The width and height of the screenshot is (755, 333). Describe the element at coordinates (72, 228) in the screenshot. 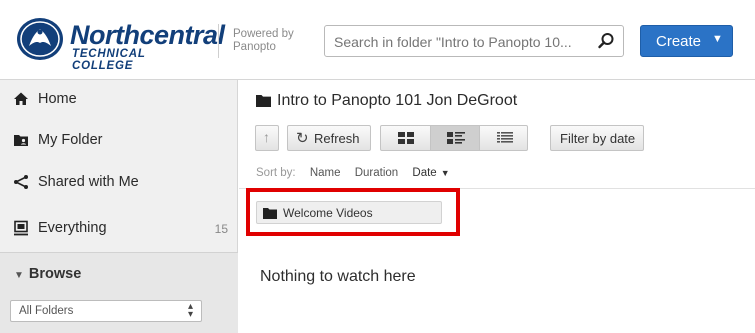

I see `sidebar-item-label: Everything` at that location.